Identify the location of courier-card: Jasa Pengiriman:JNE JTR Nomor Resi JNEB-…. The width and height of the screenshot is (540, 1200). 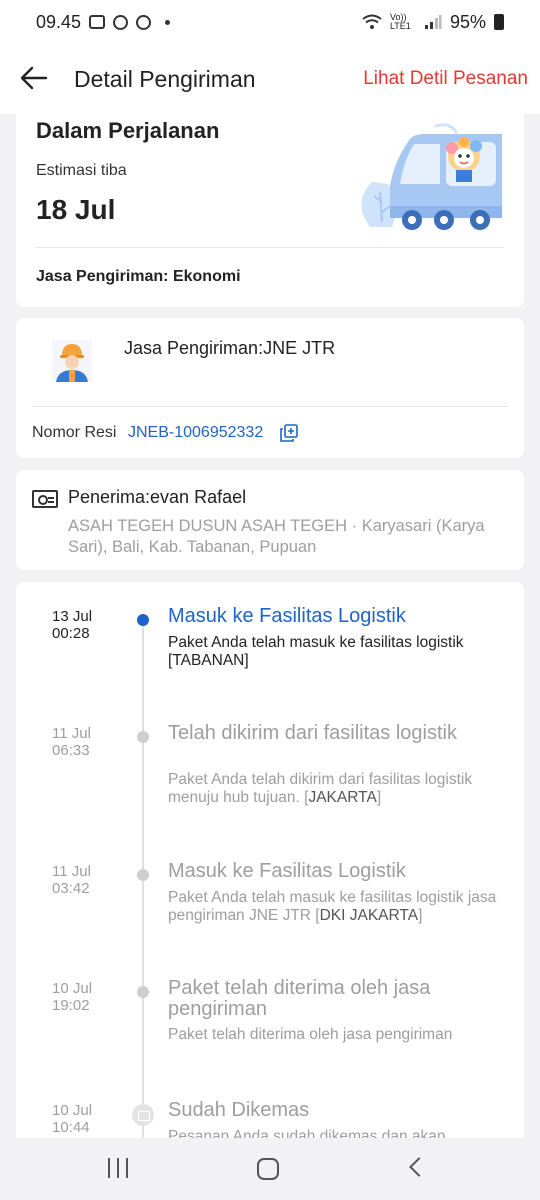
(270, 388).